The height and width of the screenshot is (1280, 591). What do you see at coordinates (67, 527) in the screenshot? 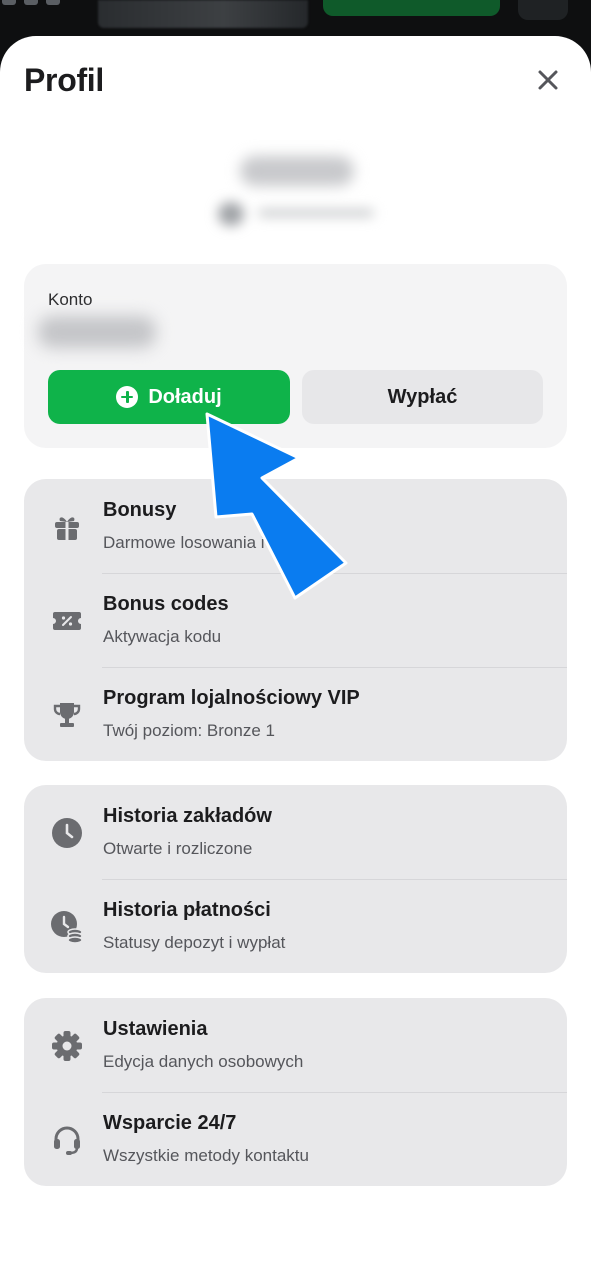
I see `gift-icon` at bounding box center [67, 527].